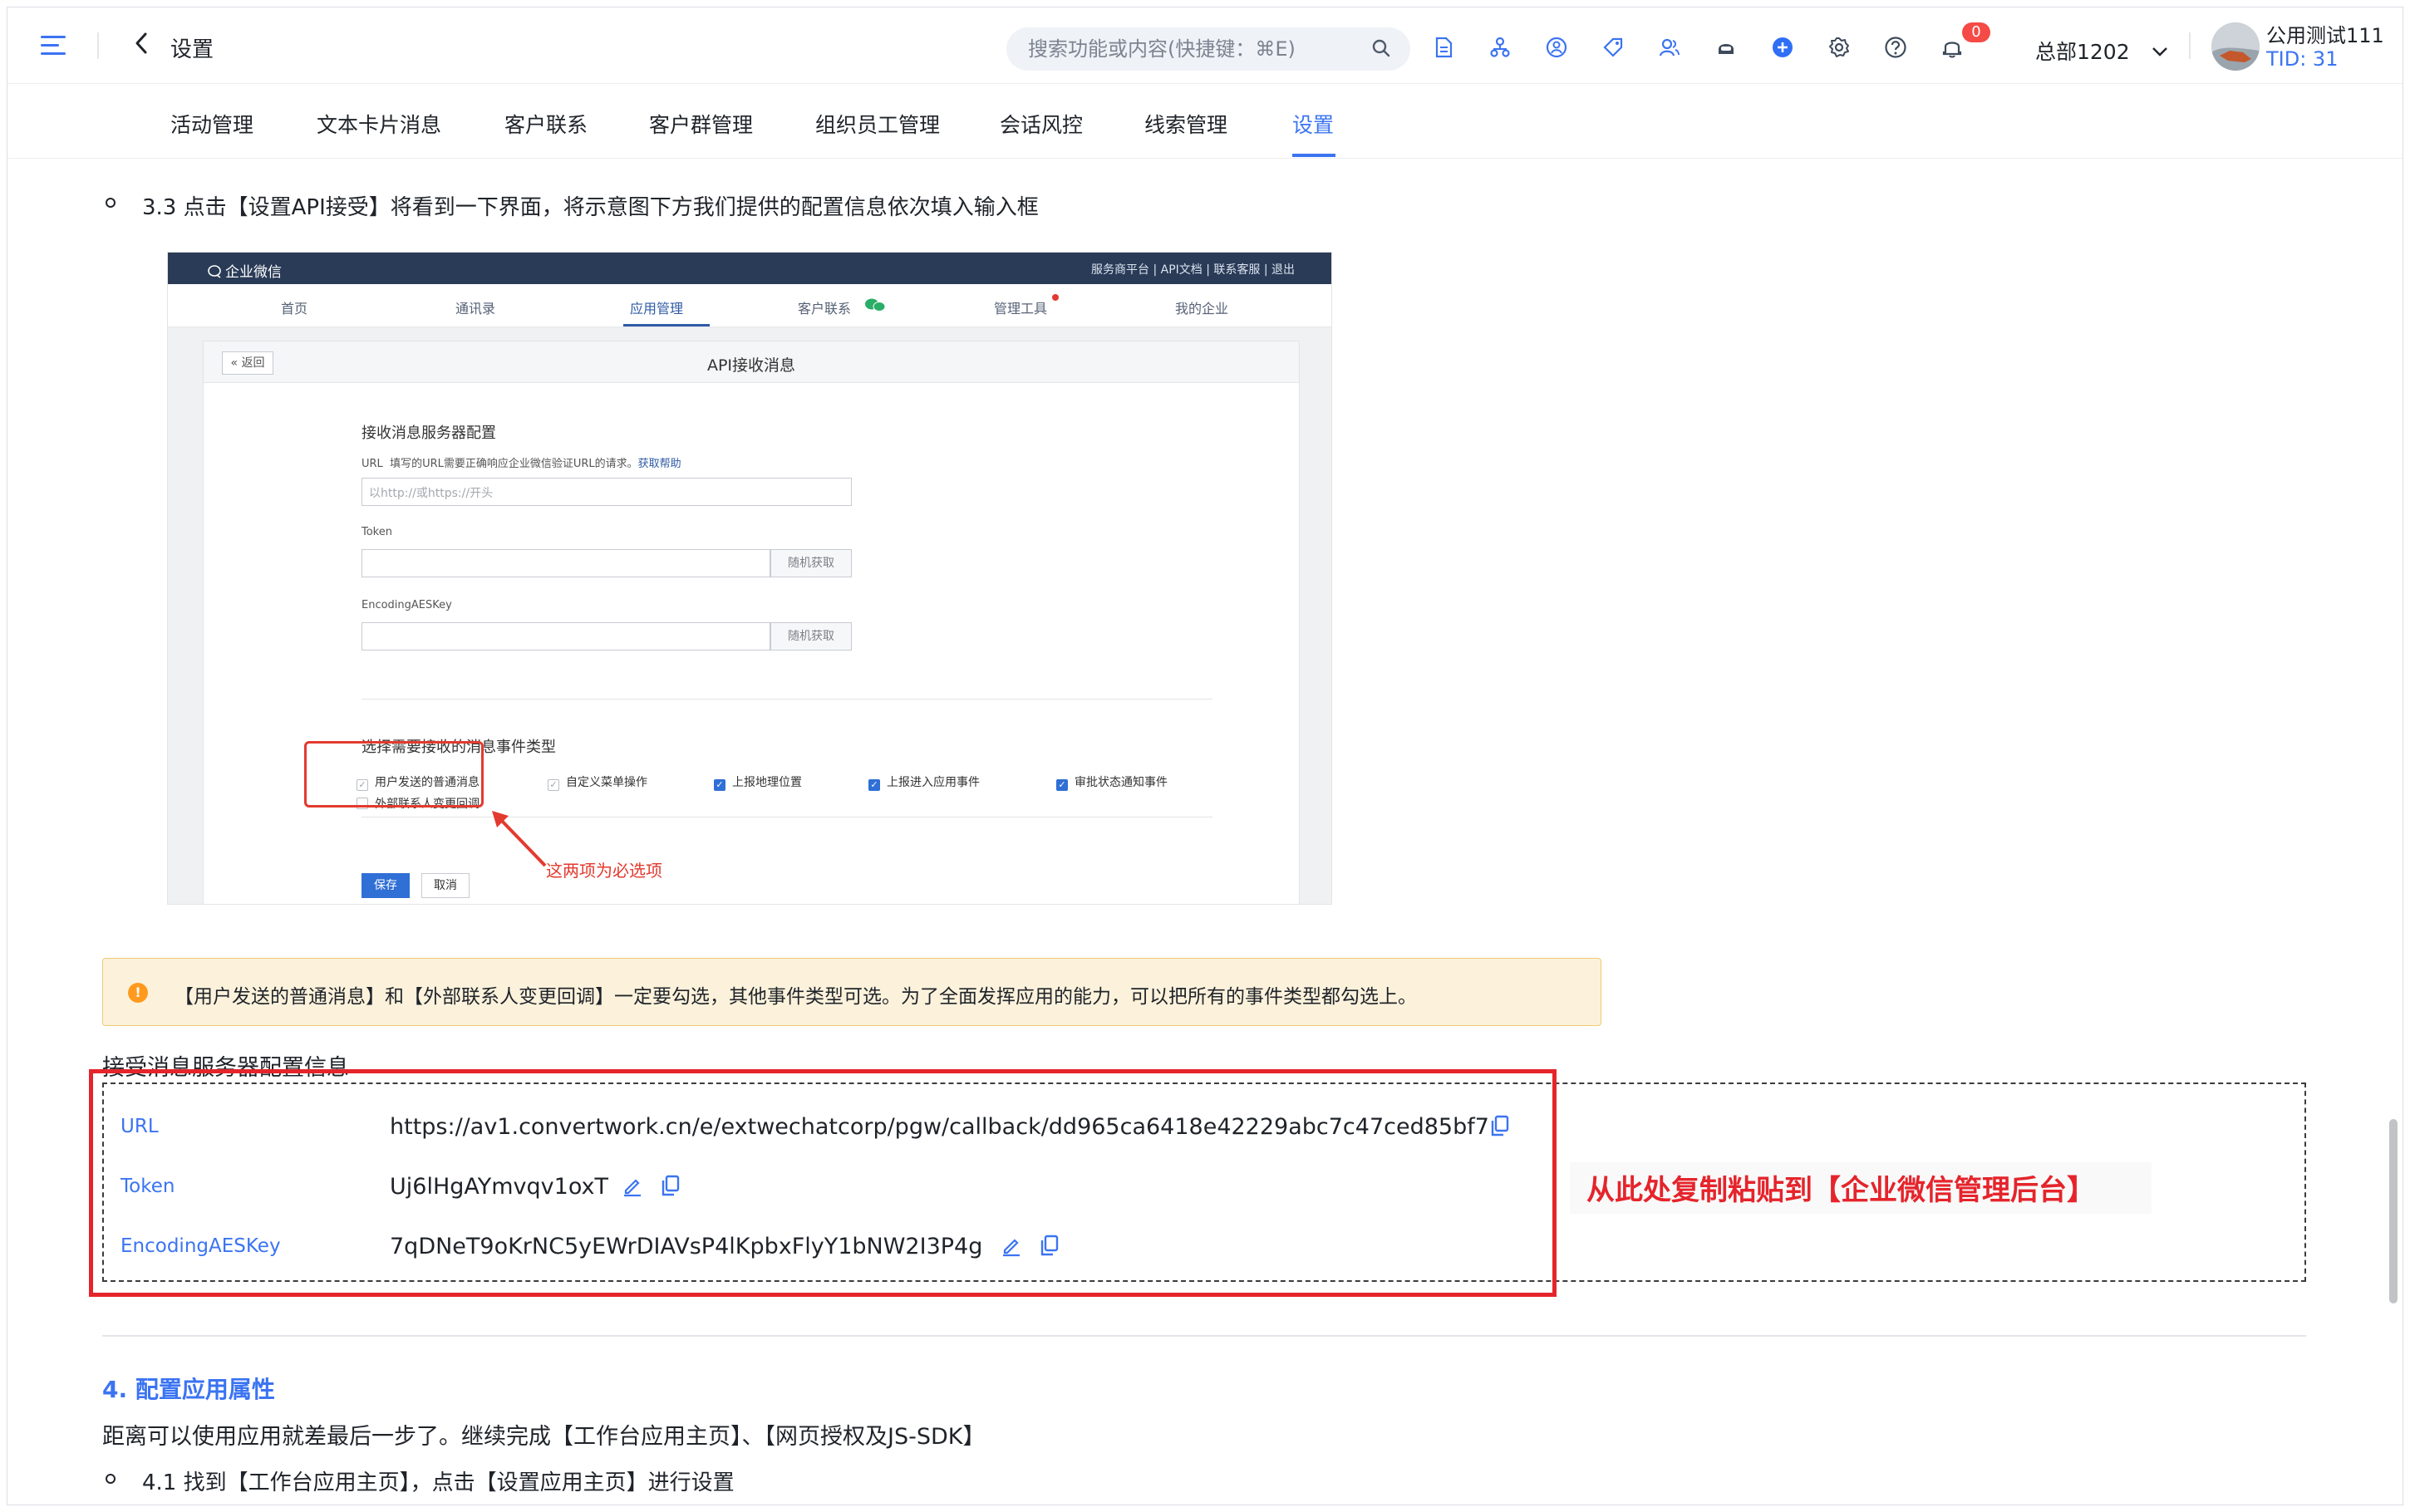  Describe the element at coordinates (758, 782) in the screenshot. I see `wework-event-checkbox: ✓ 上报地理位置` at that location.